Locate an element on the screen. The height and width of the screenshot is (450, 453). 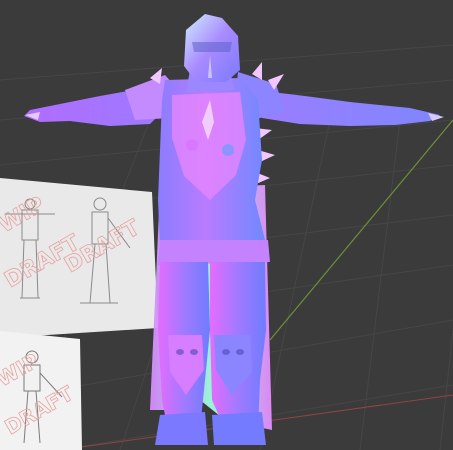
left-boot is located at coordinates (181, 428).